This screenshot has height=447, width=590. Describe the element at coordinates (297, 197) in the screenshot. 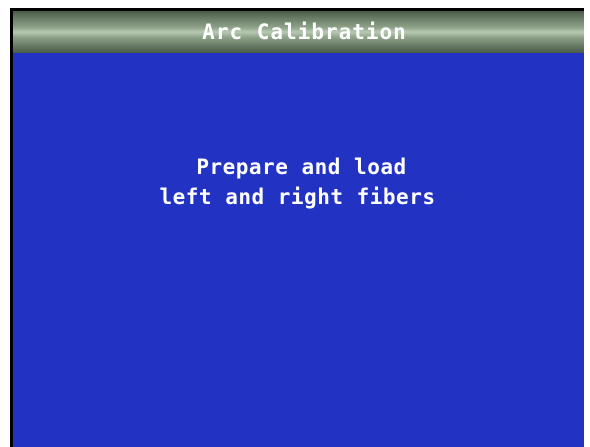

I see `instruction-line-2: left and right fibers` at that location.